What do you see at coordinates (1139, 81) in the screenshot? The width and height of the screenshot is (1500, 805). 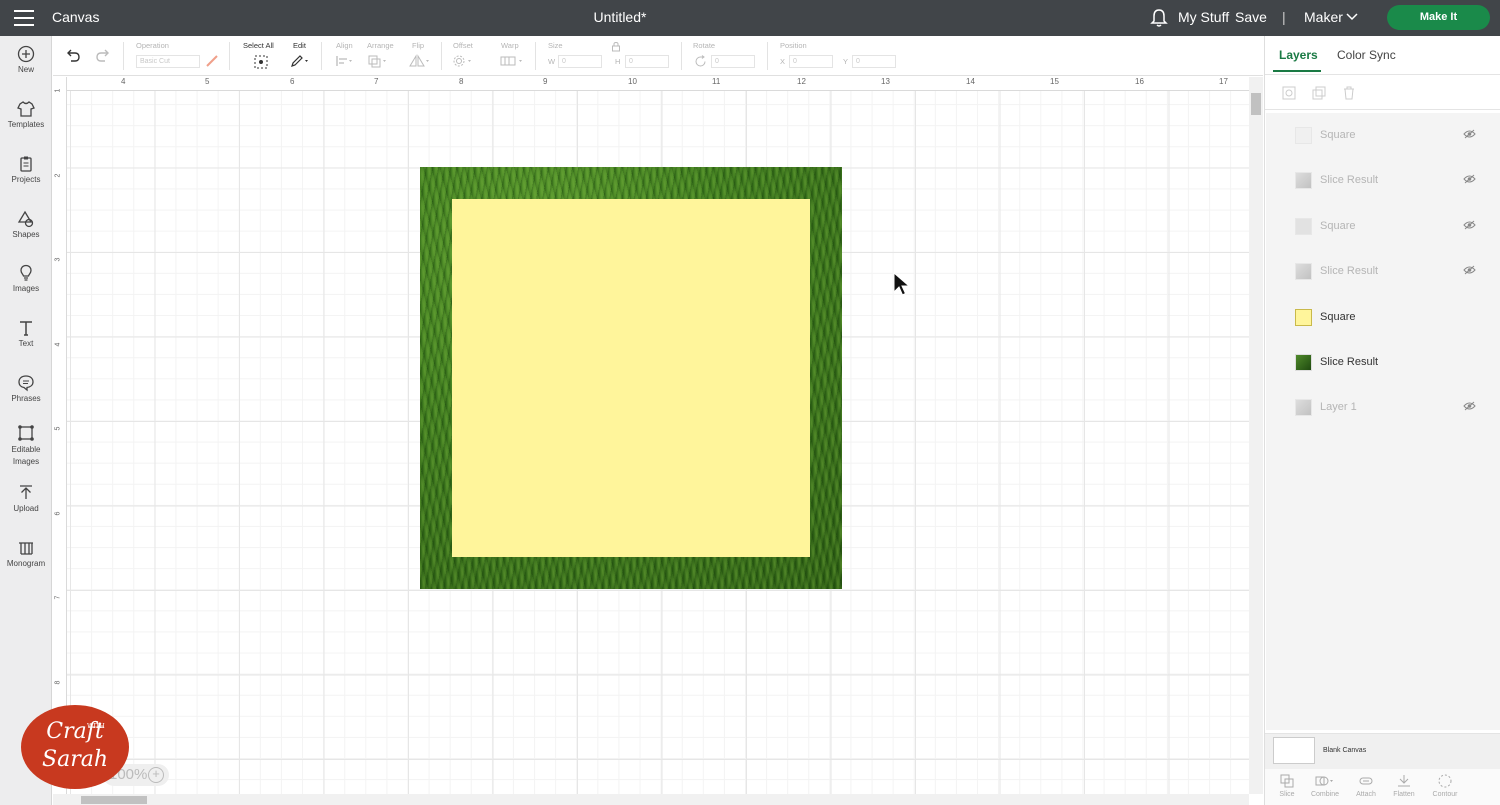 I see `ruler-tick: 16` at bounding box center [1139, 81].